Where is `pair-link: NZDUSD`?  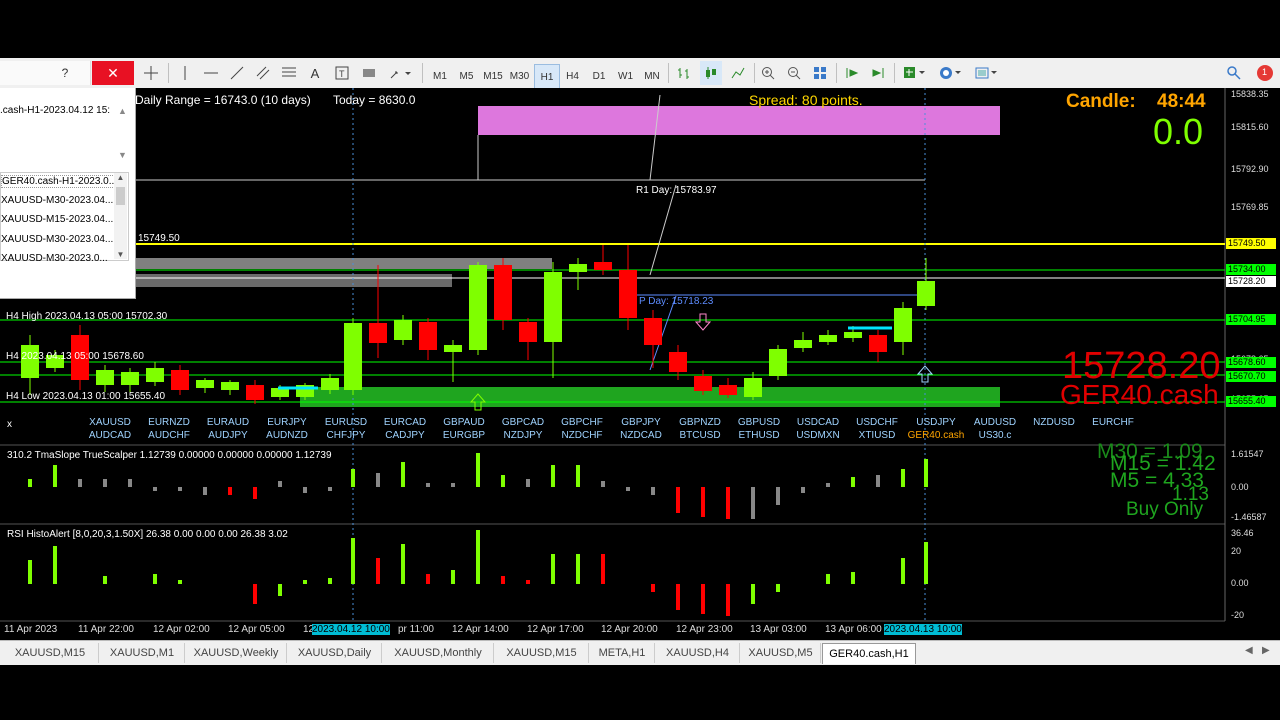 pair-link: NZDUSD is located at coordinates (1054, 422).